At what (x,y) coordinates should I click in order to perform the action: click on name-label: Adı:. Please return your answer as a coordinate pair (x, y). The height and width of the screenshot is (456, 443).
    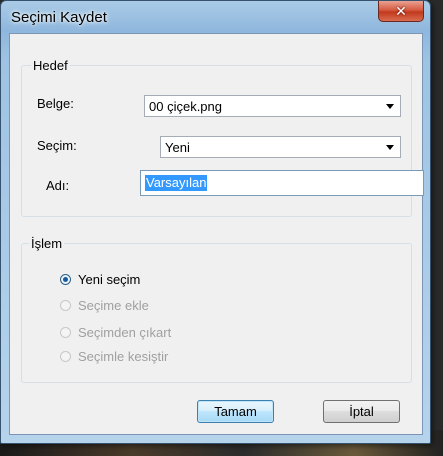
    Looking at the image, I should click on (58, 185).